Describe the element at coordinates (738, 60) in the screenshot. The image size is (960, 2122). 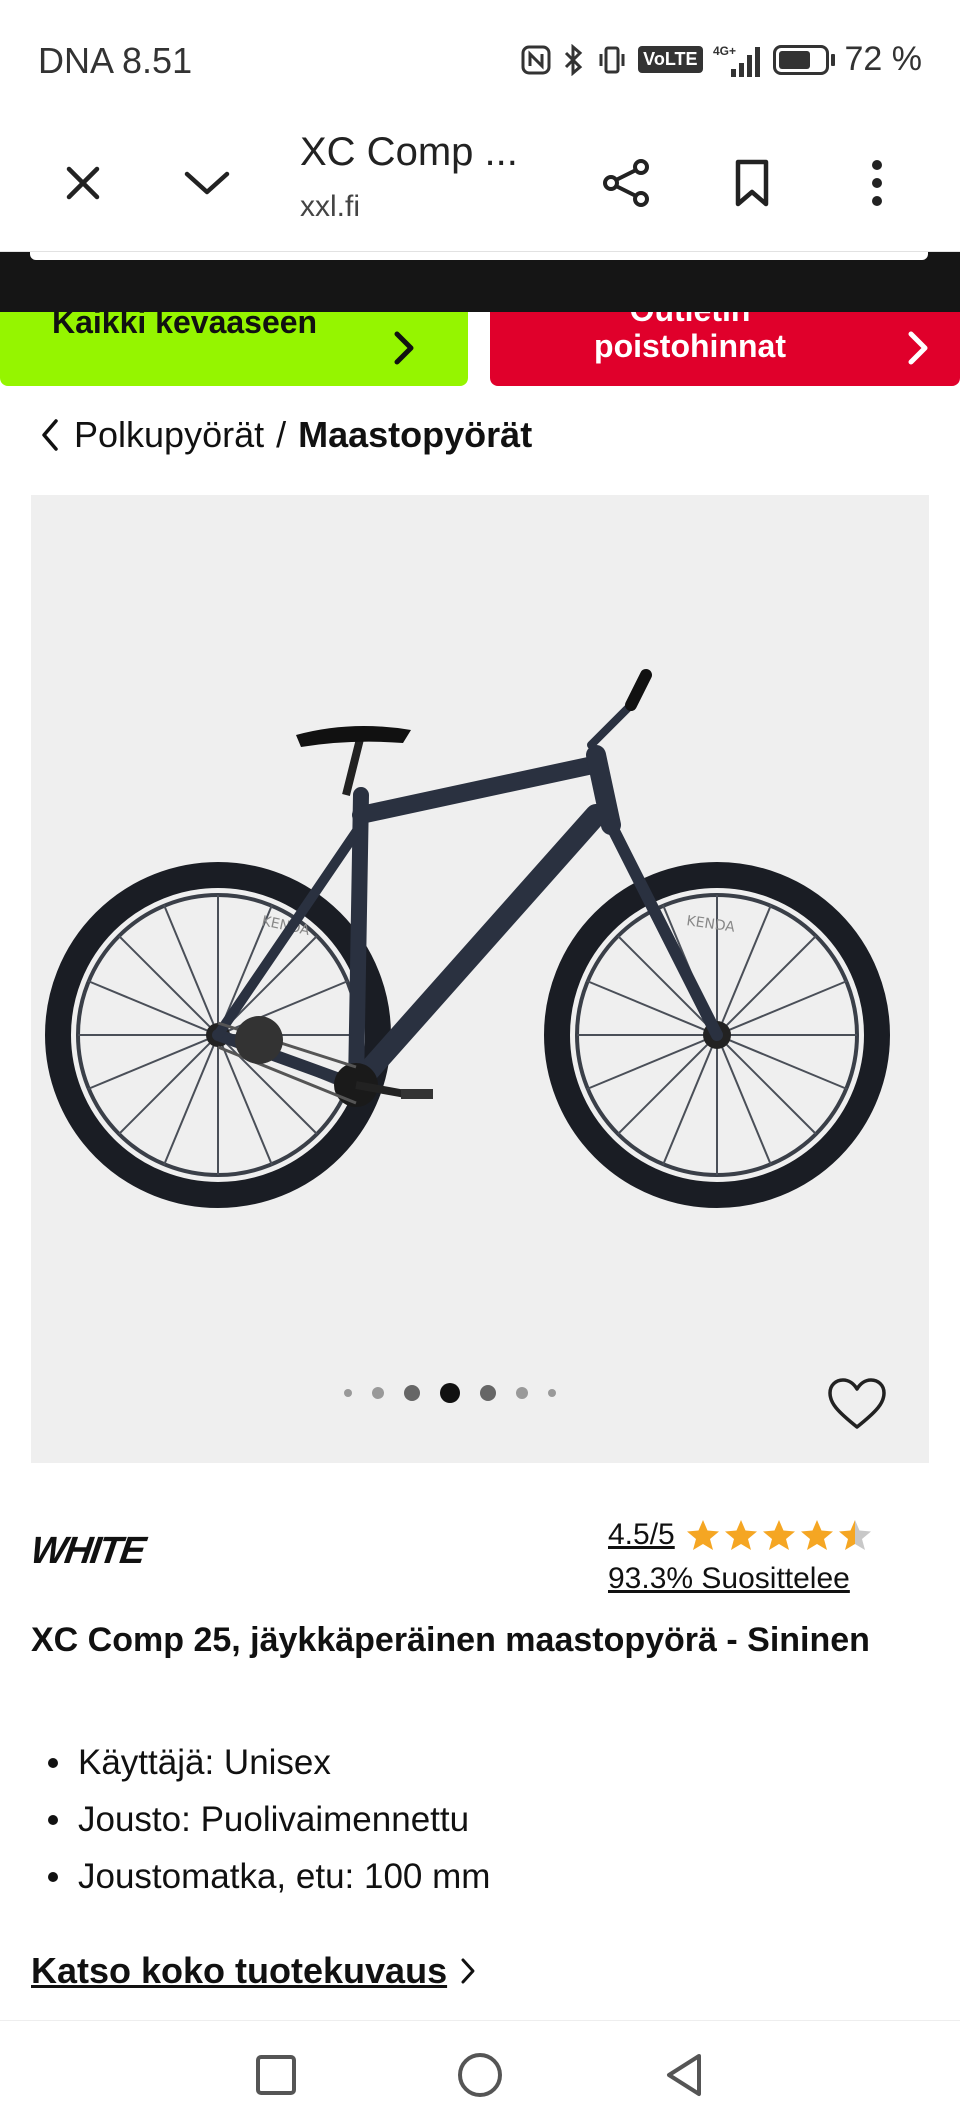
I see `signal-icon: 4G+` at that location.